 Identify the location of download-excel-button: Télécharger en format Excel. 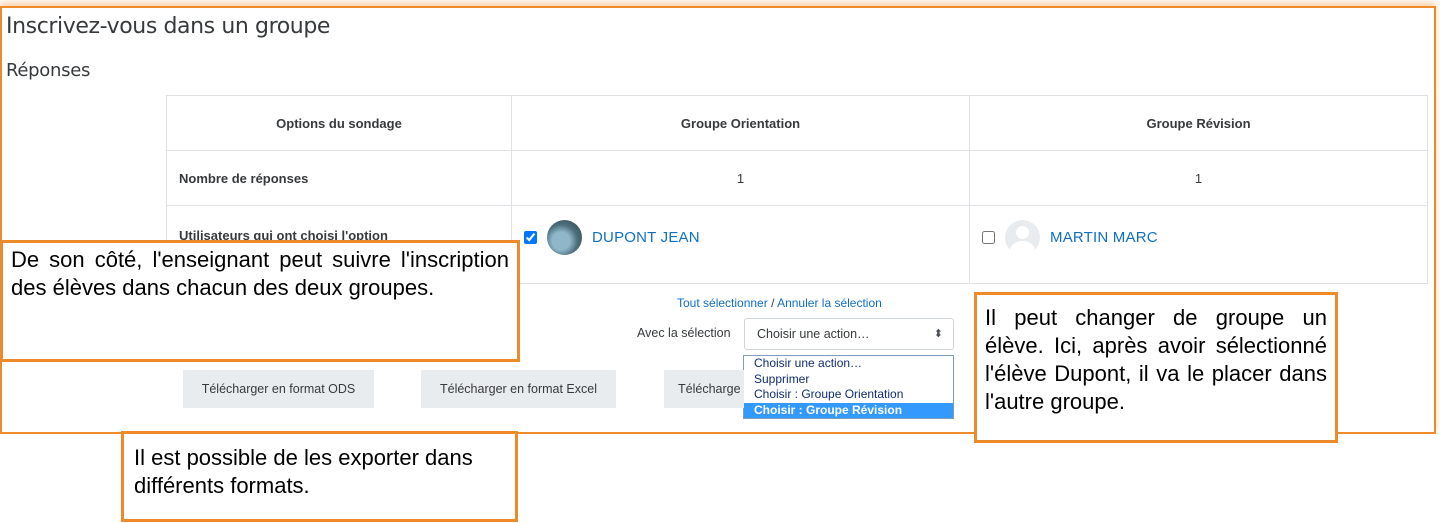
(518, 389).